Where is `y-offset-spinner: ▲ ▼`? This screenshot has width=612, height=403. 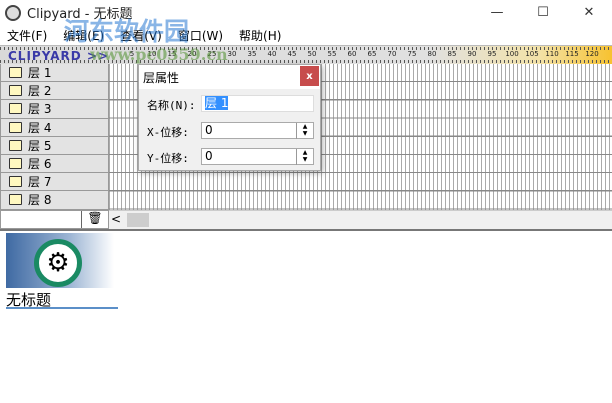 y-offset-spinner: ▲ ▼ is located at coordinates (304, 157).